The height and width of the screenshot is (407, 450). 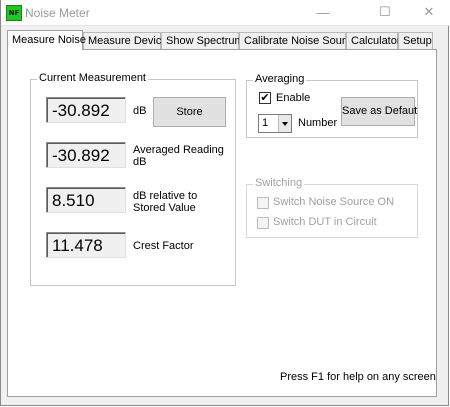 I want to click on switching-label: Switching, so click(x=279, y=183).